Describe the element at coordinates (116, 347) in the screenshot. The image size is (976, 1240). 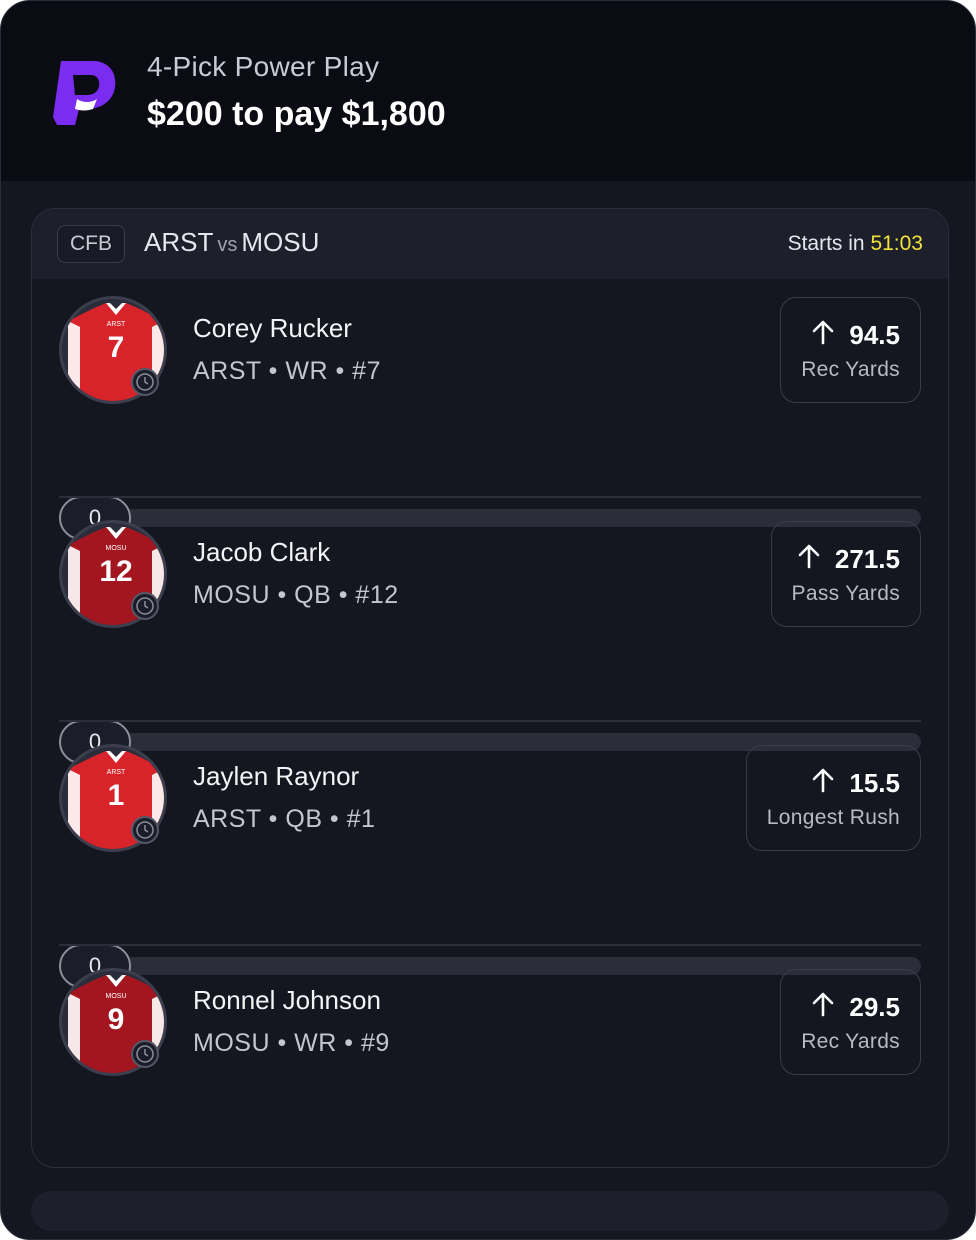
I see `svg-text: 7` at that location.